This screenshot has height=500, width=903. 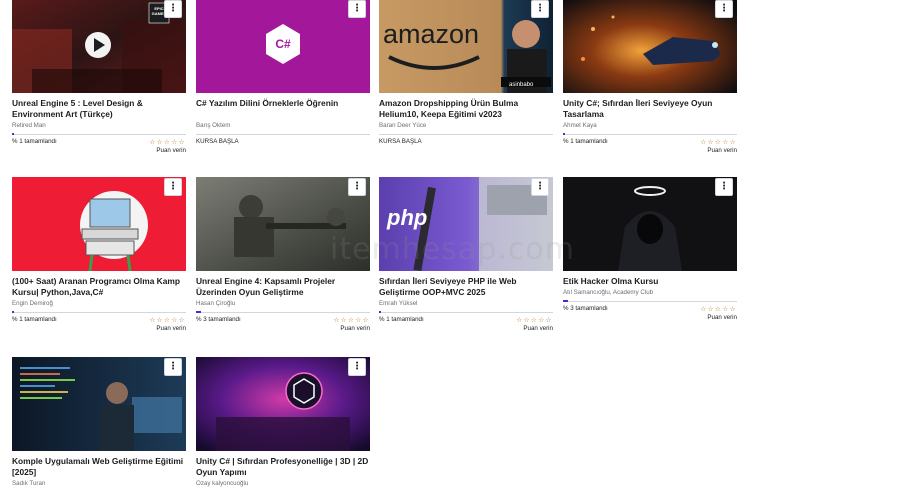 What do you see at coordinates (222, 483) in the screenshot?
I see `course-instructor: Ozay kalyoncuoğlu` at bounding box center [222, 483].